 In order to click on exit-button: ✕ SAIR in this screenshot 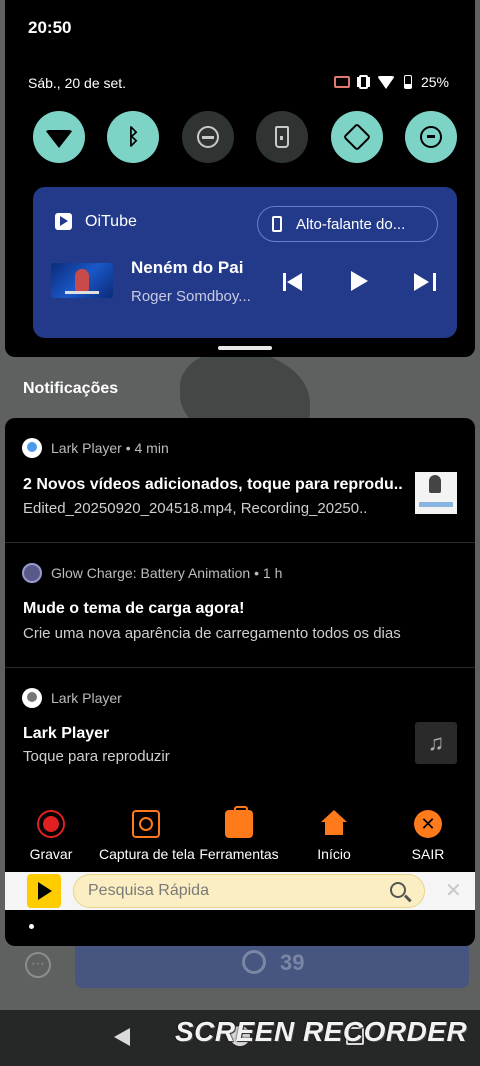, I will do `click(428, 836)`.